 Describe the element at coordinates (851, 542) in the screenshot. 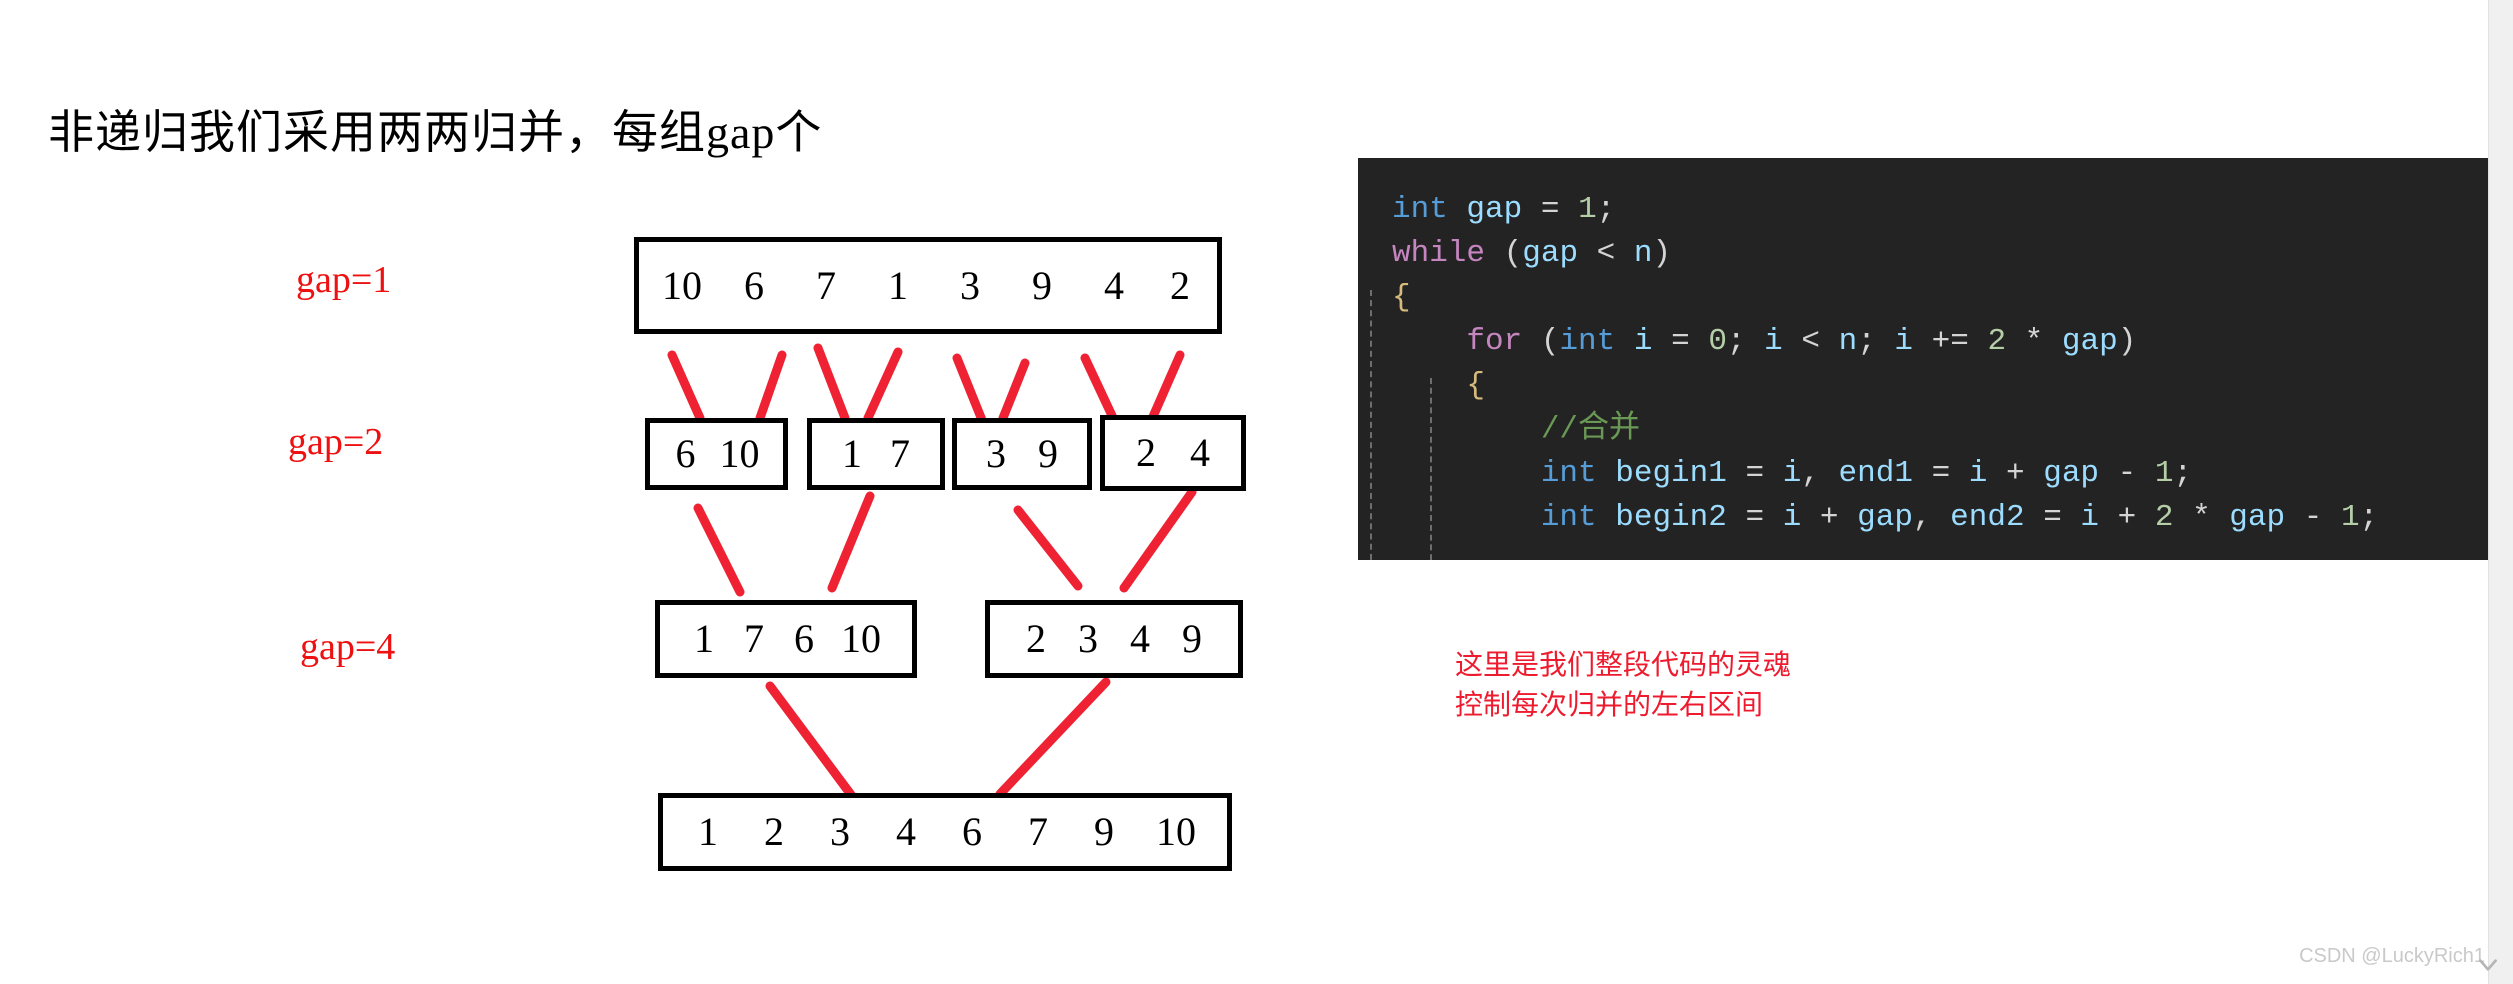

I see `arrow-r2-a-right` at that location.